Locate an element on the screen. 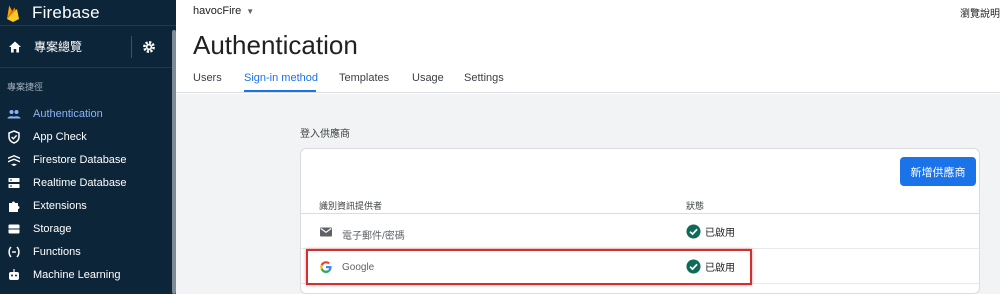 The width and height of the screenshot is (1000, 294). shortcuts-section-label: 專案捷徑 is located at coordinates (25, 87).